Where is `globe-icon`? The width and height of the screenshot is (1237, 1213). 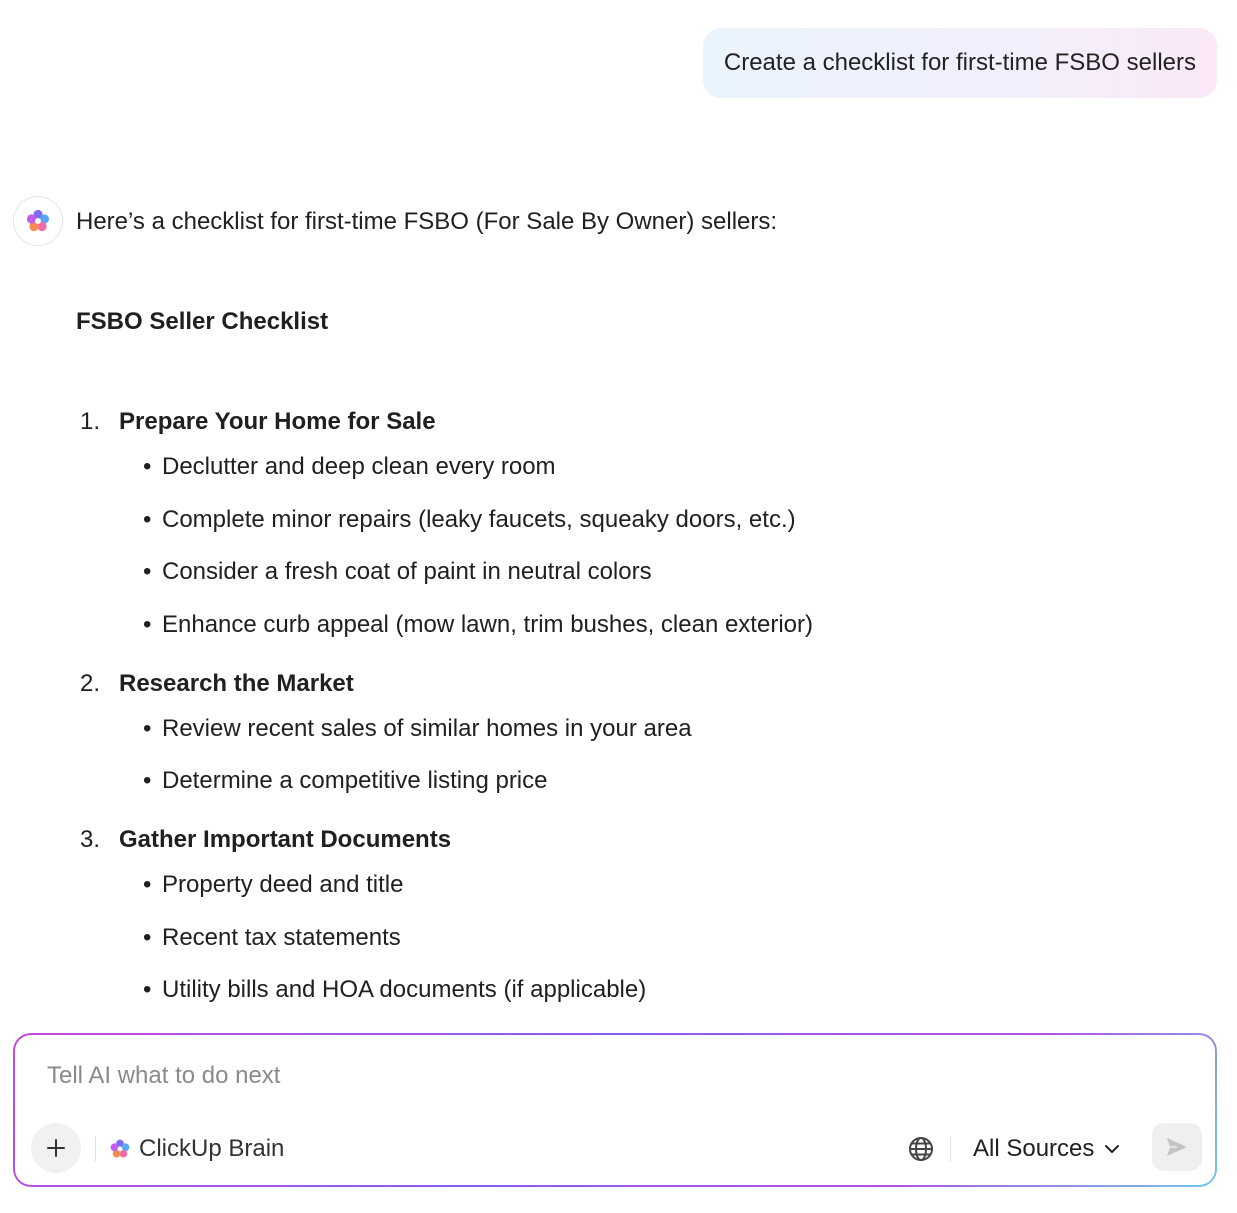
globe-icon is located at coordinates (921, 1149).